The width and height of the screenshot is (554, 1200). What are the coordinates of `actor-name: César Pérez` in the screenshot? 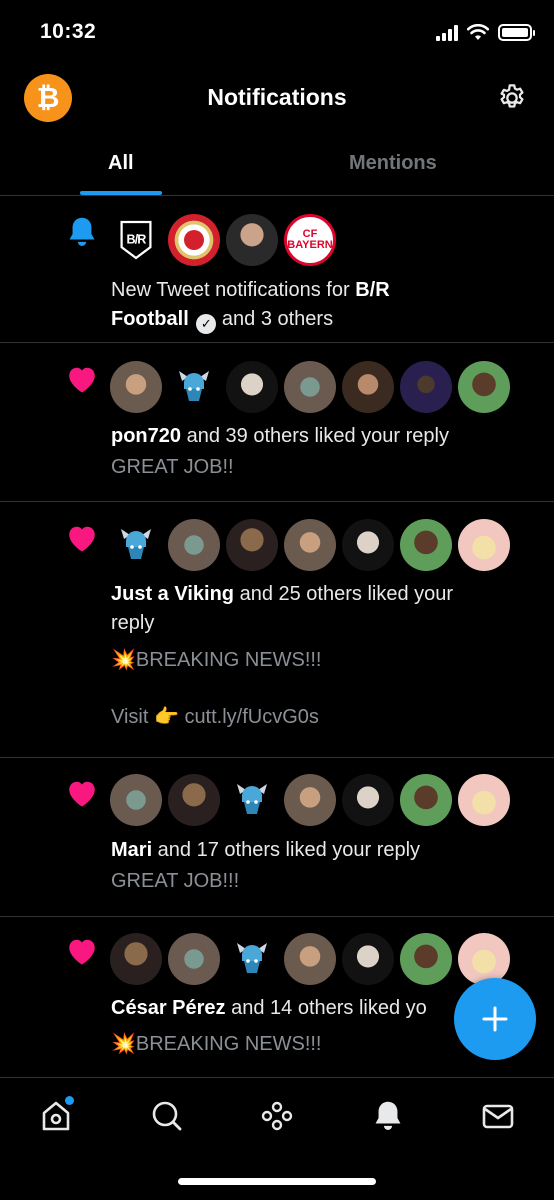 It's located at (168, 1008).